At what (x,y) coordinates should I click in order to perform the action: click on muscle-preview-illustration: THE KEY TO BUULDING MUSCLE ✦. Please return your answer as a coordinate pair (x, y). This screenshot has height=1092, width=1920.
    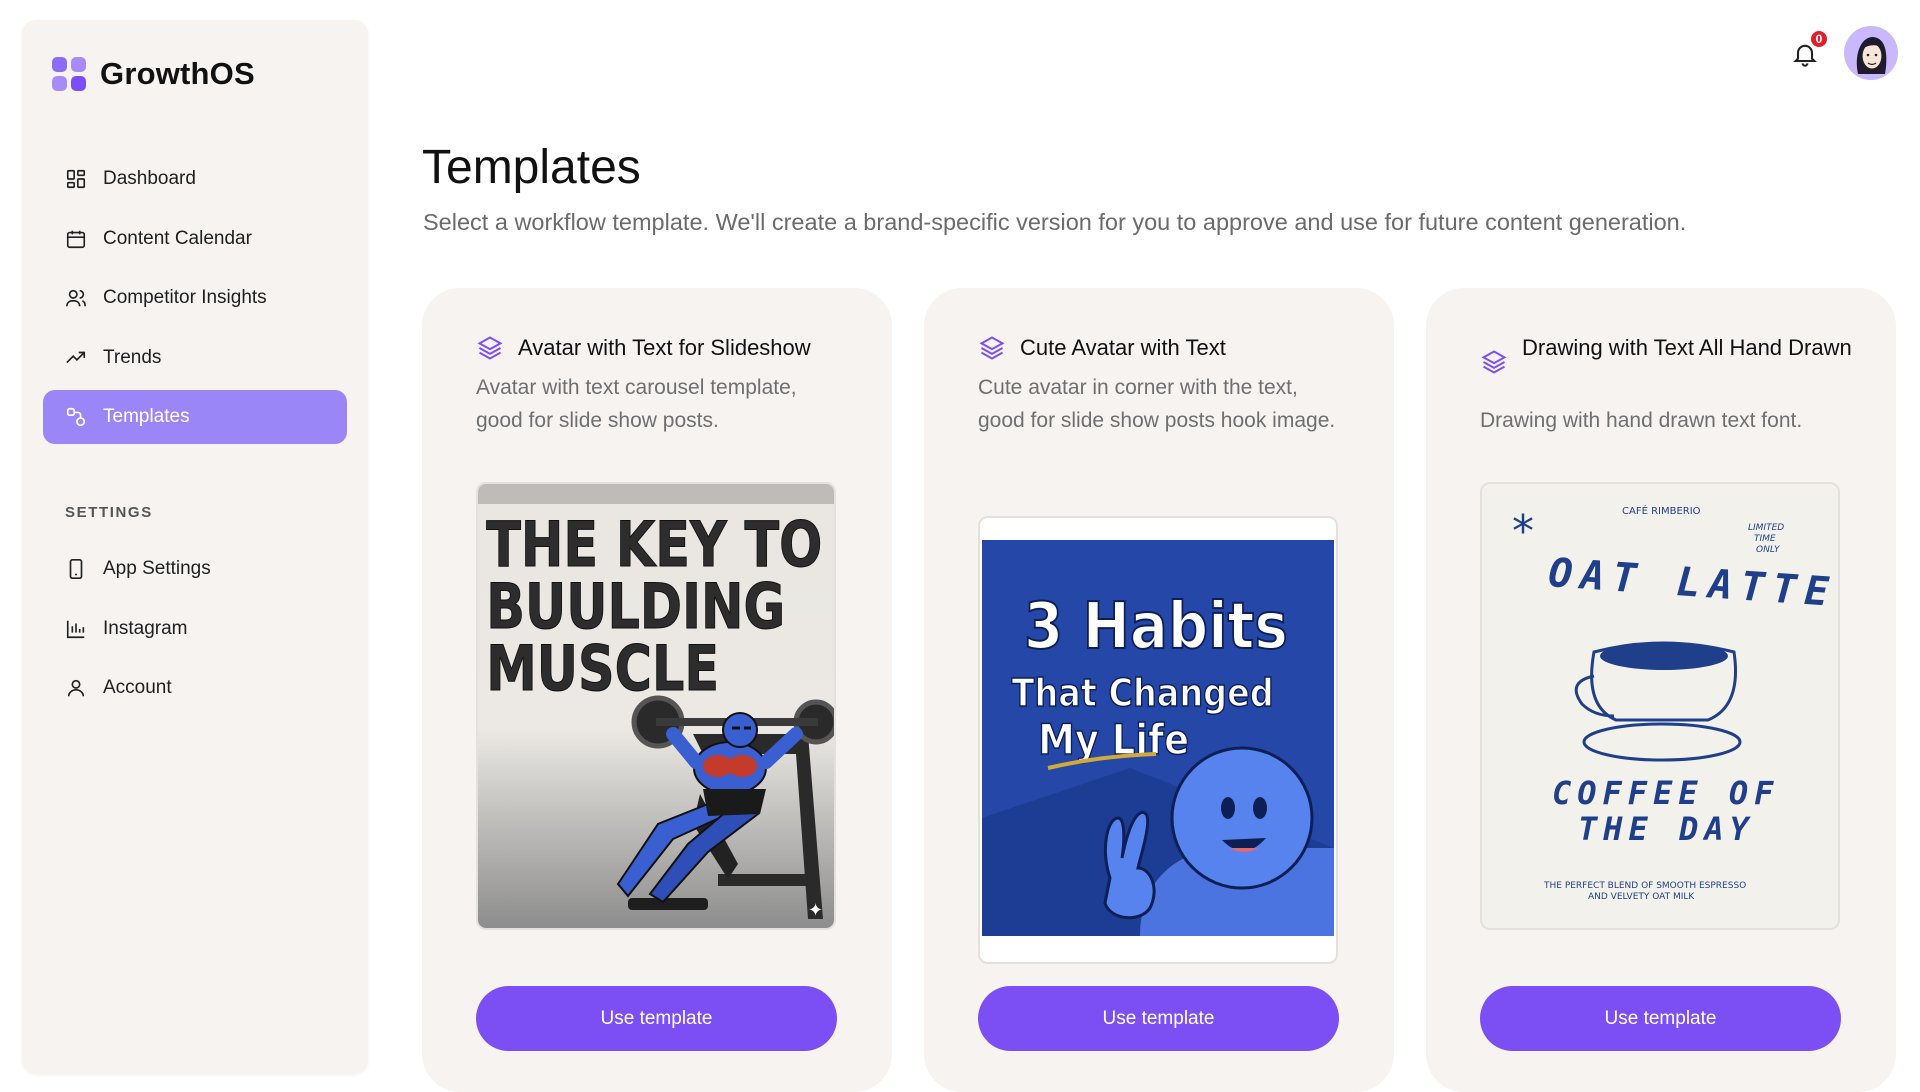
    Looking at the image, I should click on (656, 706).